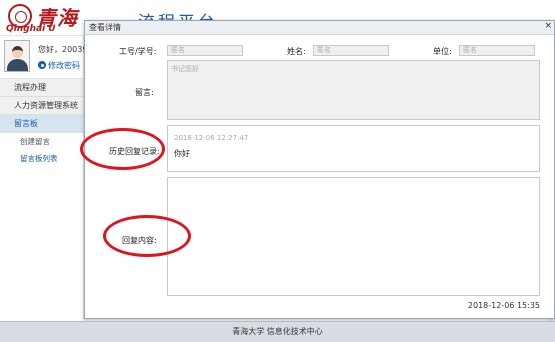  Describe the element at coordinates (211, 138) in the screenshot. I see `history-timestamp: 2018-12-06 12:27:47` at that location.